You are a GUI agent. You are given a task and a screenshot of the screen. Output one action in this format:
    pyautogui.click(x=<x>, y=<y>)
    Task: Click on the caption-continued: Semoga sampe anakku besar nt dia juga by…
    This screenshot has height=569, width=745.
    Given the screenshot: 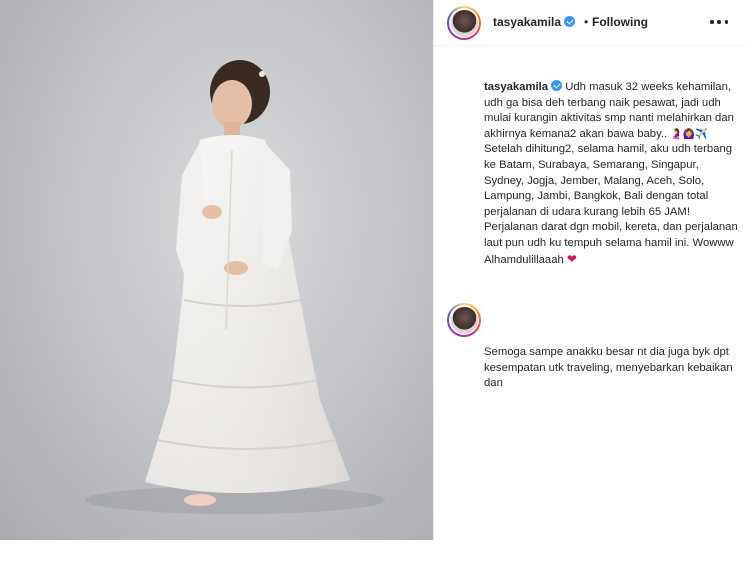 What is the action you would take?
    pyautogui.click(x=610, y=368)
    